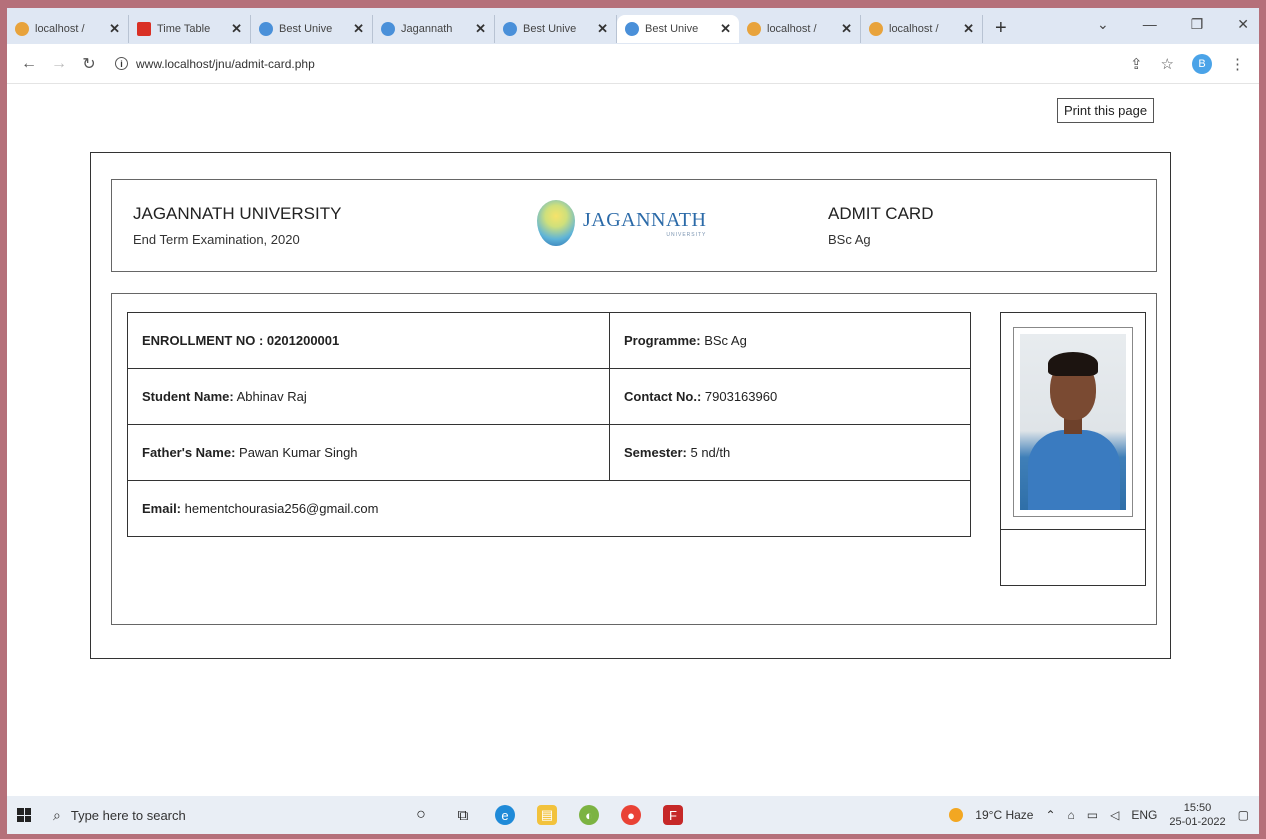 This screenshot has height=839, width=1266. What do you see at coordinates (434, 29) in the screenshot?
I see `tab-3: Jagannath ✕` at bounding box center [434, 29].